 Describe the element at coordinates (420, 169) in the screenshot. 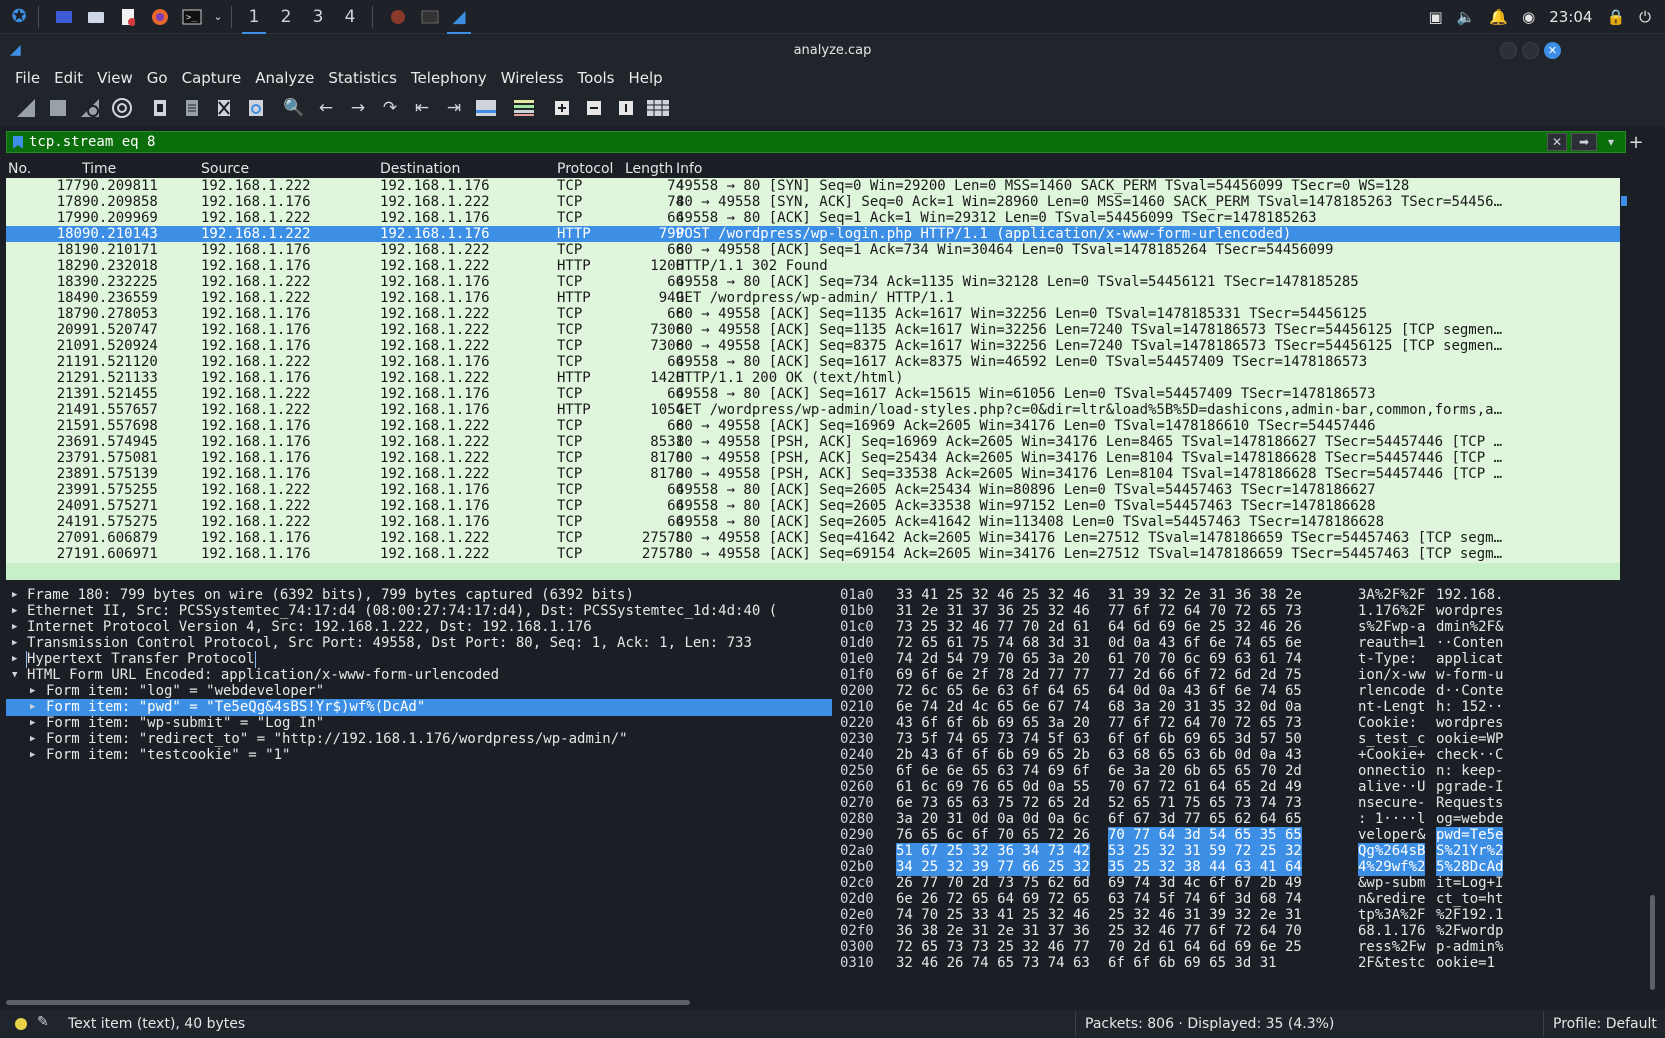

I see `column-header-destination: Destination` at that location.